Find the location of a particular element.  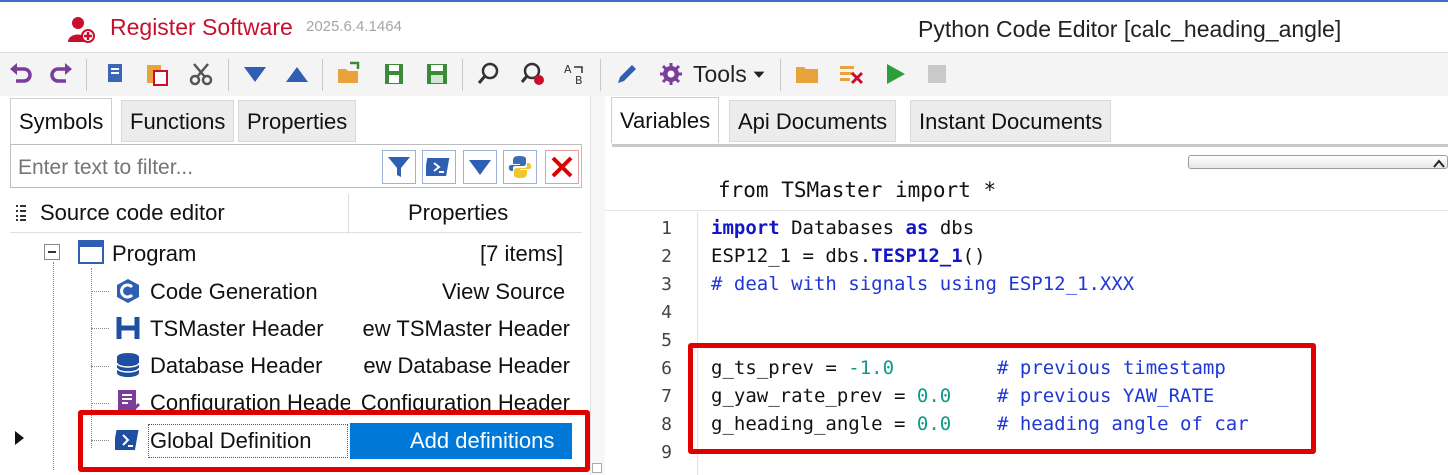

save-icon is located at coordinates (437, 74).